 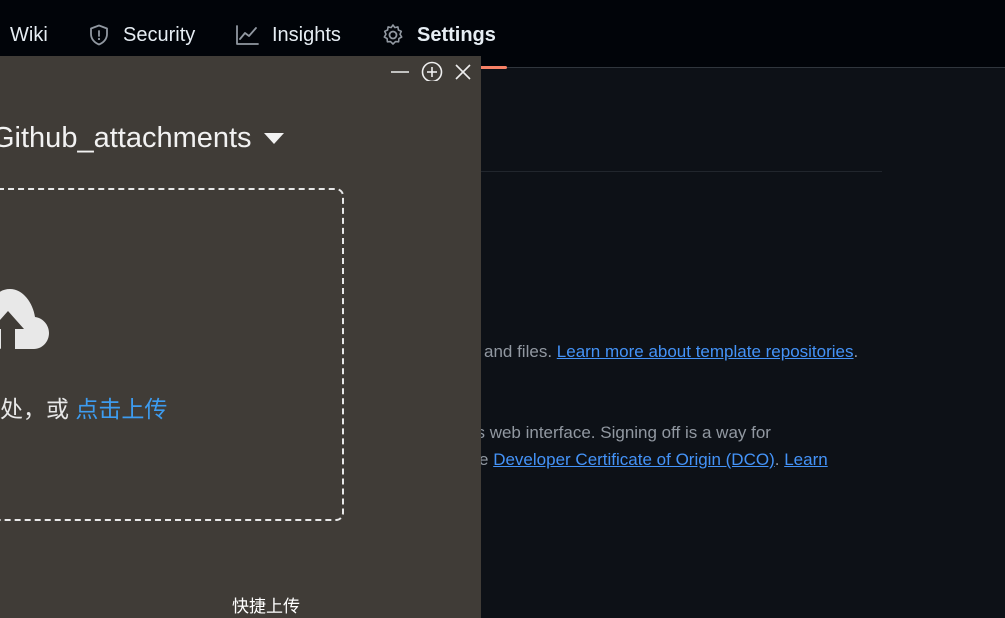 I want to click on section-divider, so click(x=681, y=171).